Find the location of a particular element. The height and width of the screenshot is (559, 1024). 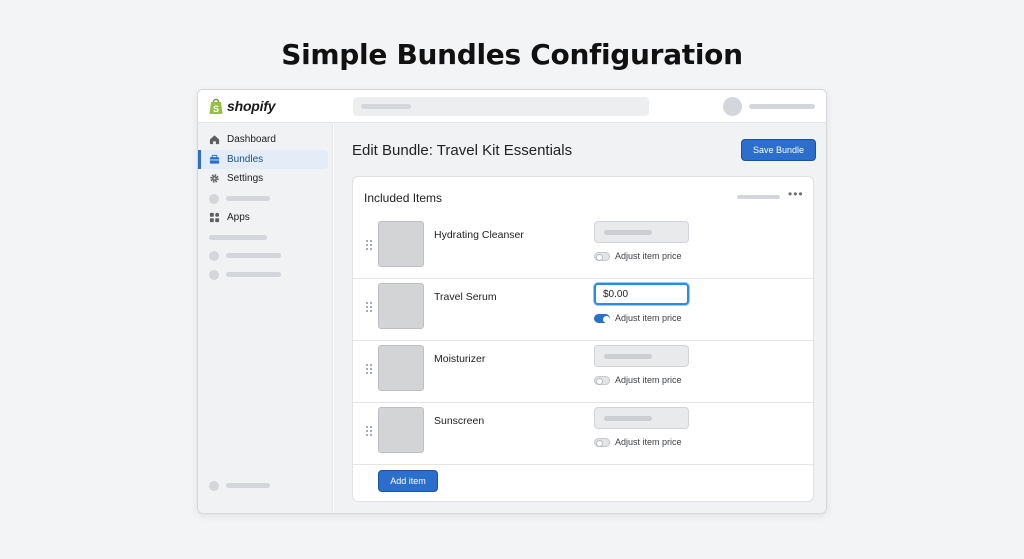

price-input: $0.00 is located at coordinates (641, 294).